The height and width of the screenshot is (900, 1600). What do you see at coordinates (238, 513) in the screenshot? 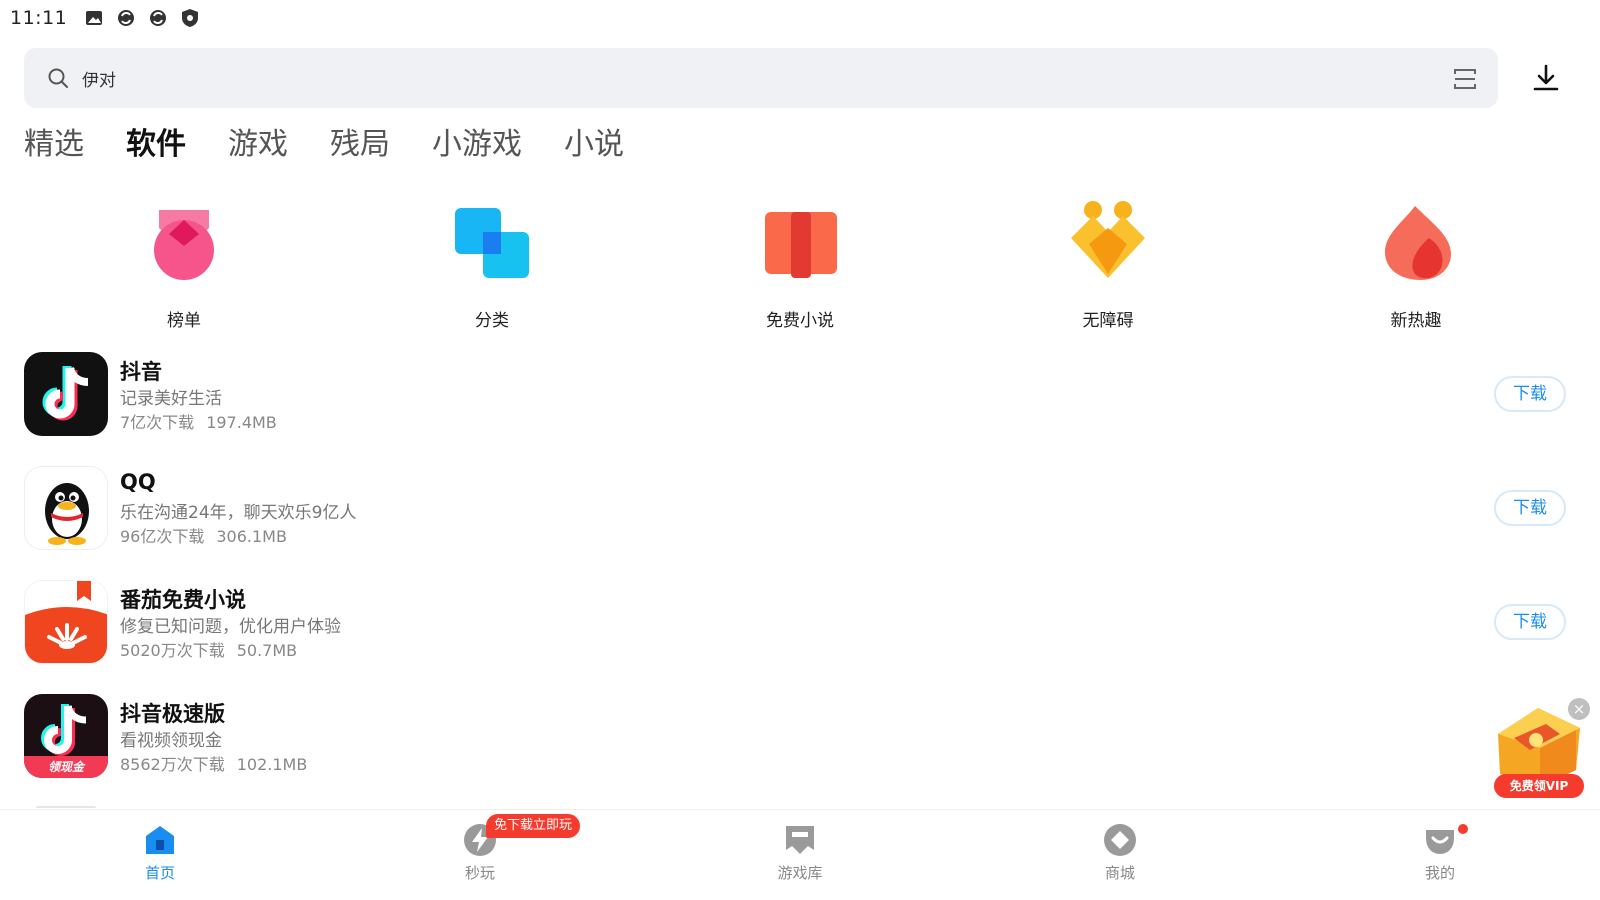
I see `app-description: 乐在沟通24年，聊天欢乐9亿人` at bounding box center [238, 513].